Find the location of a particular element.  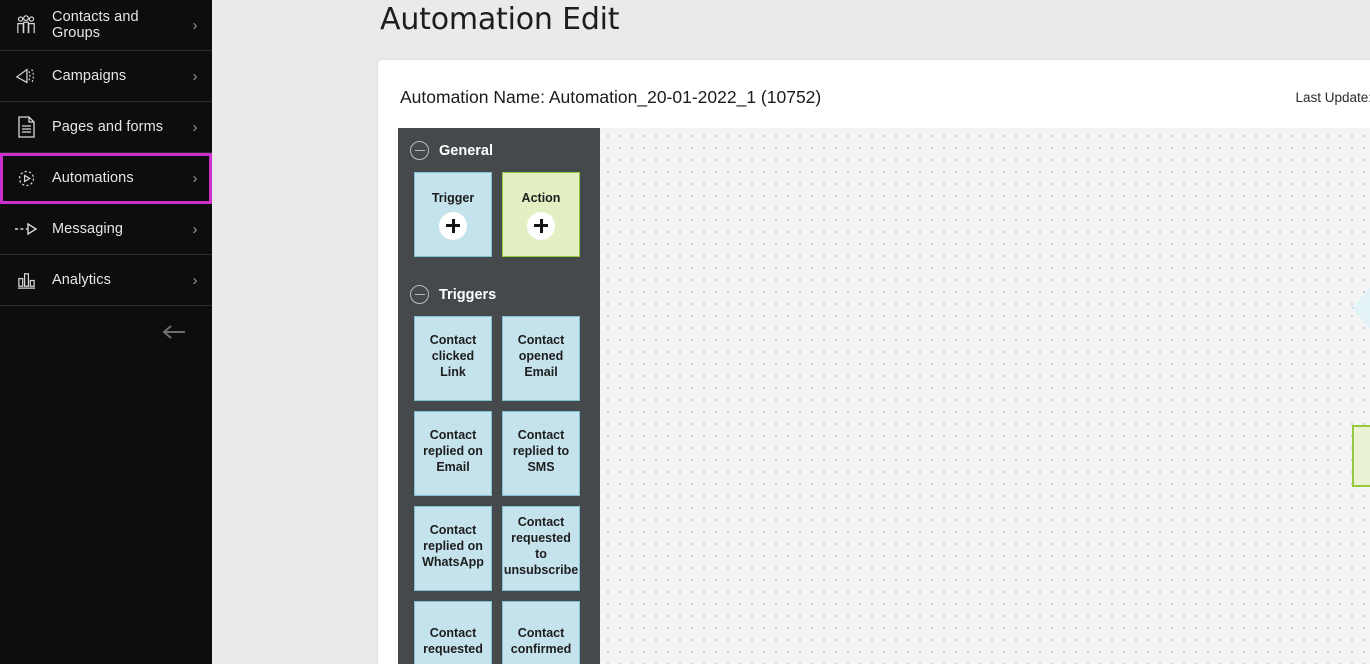

sidebar-collapse-button is located at coordinates (106, 334).